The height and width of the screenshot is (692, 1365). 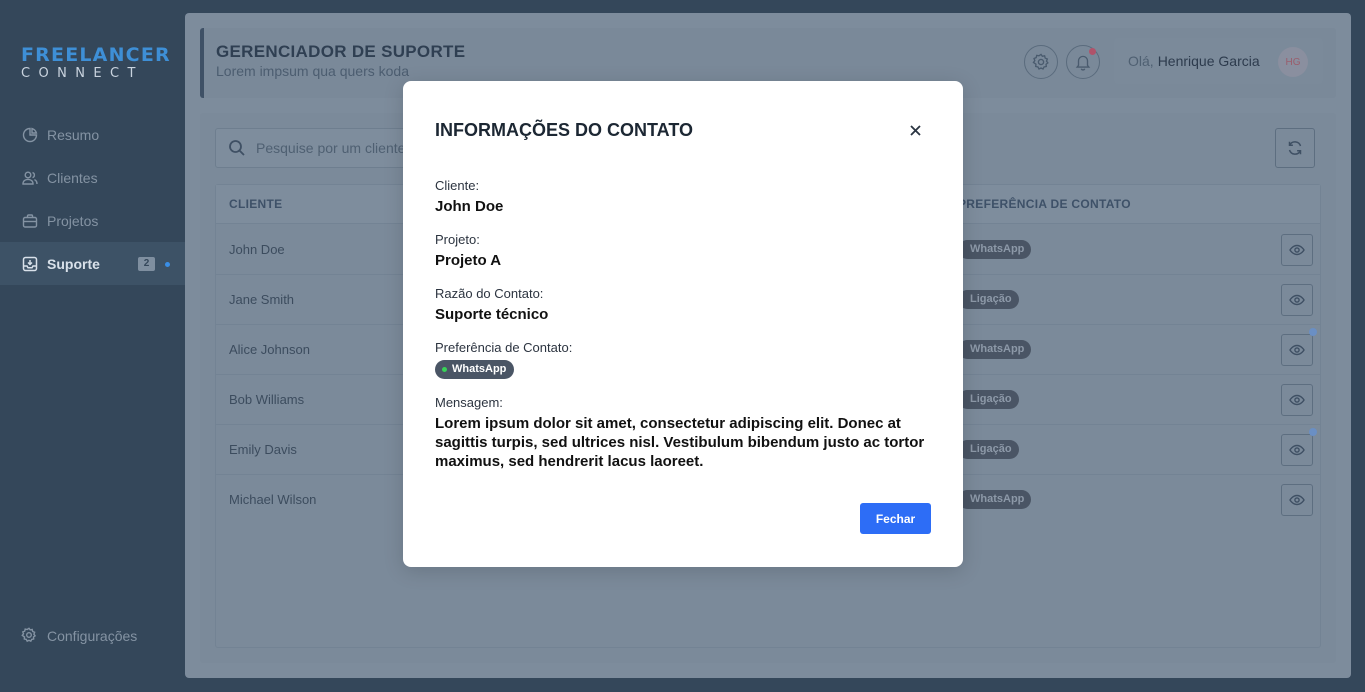 I want to click on column-header-client: CLIENTE, so click(x=256, y=204).